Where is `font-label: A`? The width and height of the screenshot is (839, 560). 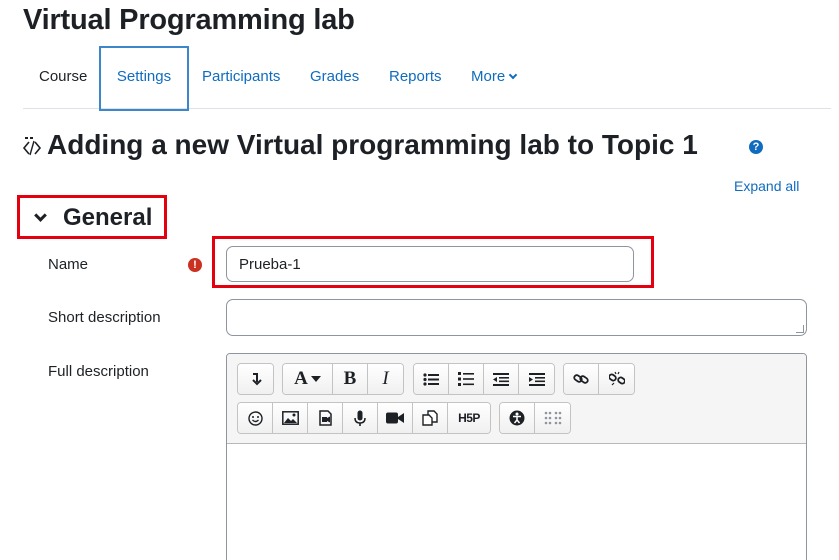 font-label: A is located at coordinates (301, 378).